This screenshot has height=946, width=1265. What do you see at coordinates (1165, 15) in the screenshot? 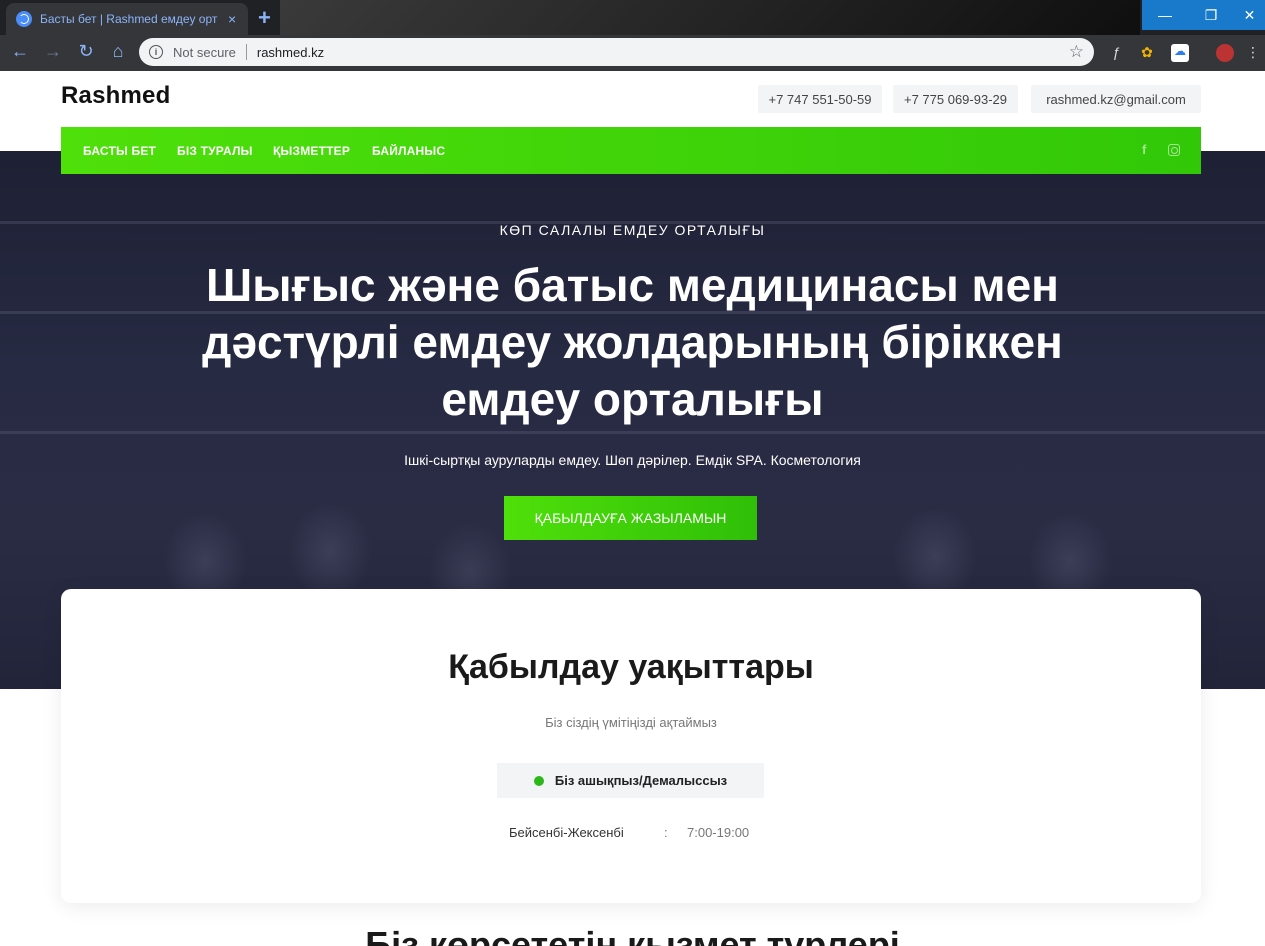
I see `window-minimize-button: —` at bounding box center [1165, 15].